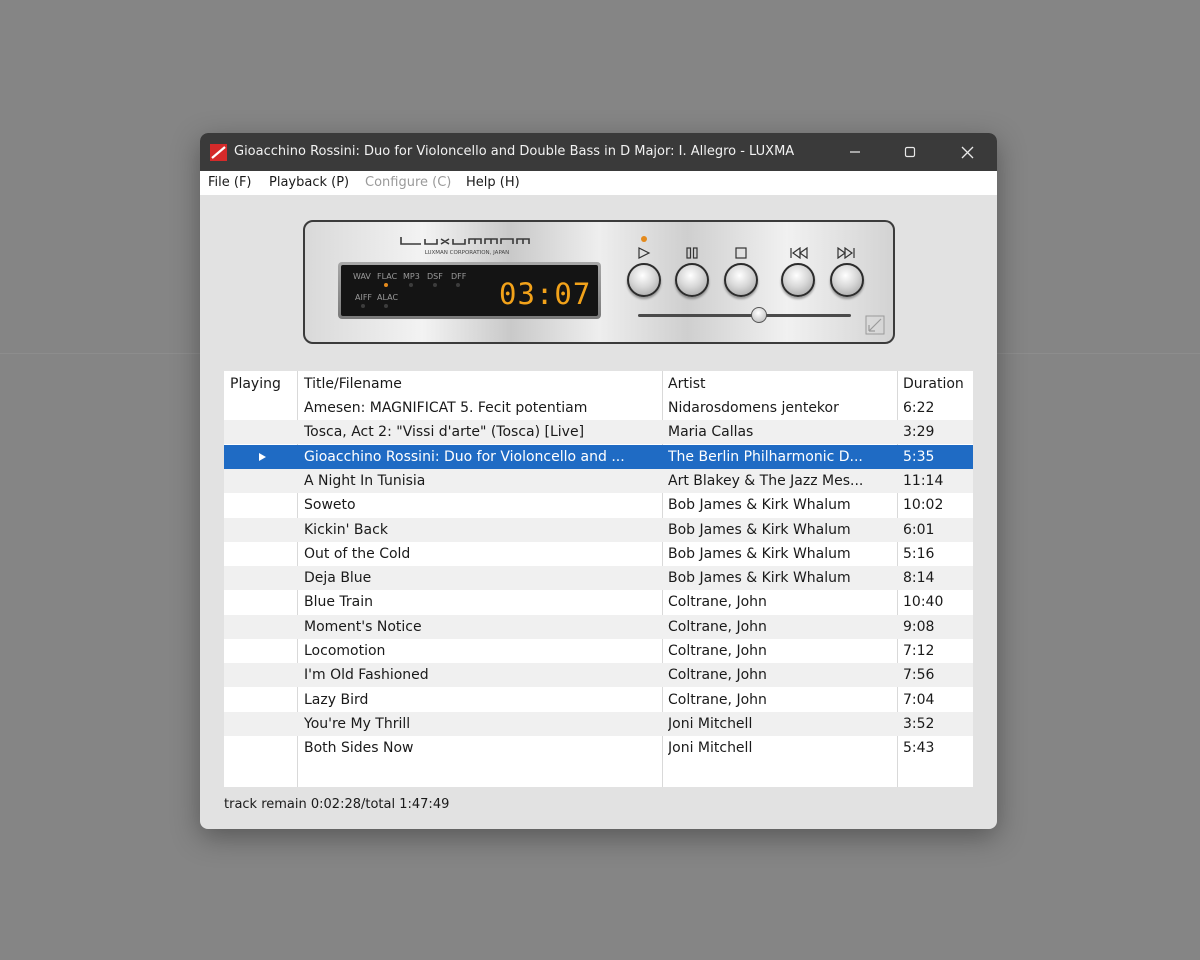 This screenshot has width=1200, height=960. Describe the element at coordinates (353, 383) in the screenshot. I see `header-title: Title/Filename` at that location.